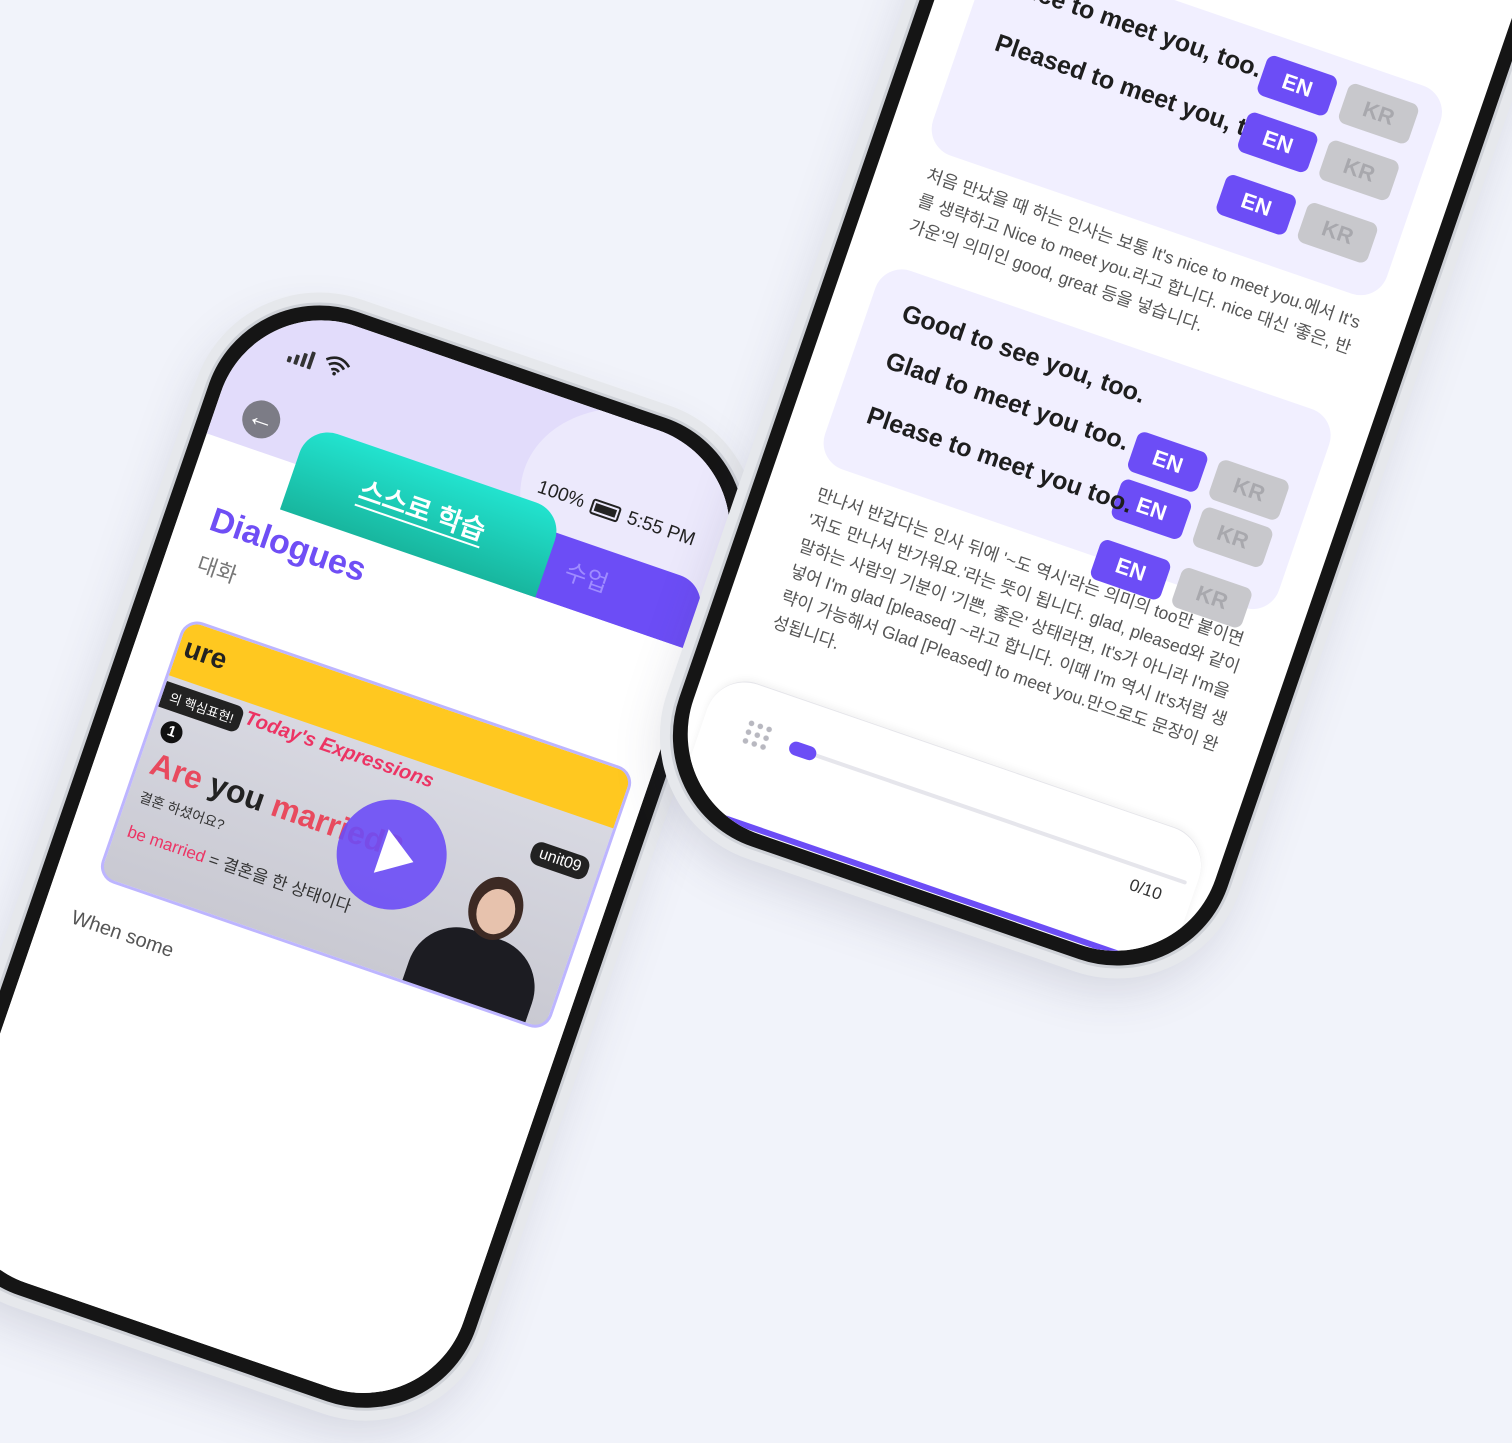  I want to click on bottom-accent, so click(921, 886).